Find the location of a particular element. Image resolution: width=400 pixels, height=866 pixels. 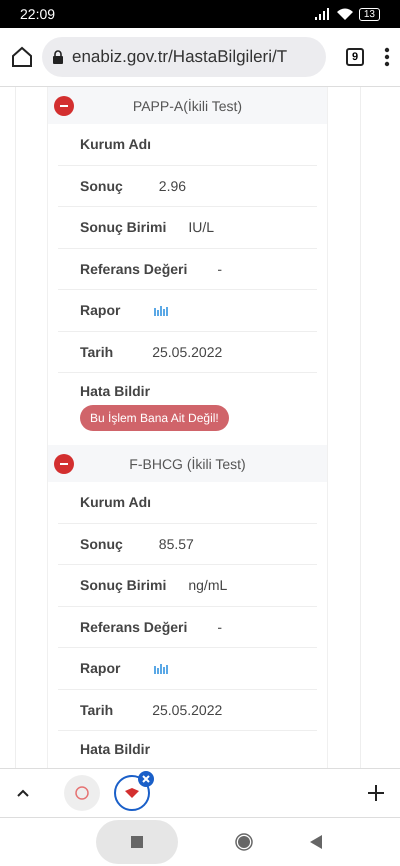

section-title: F-BHCG (İkili Test) is located at coordinates (187, 464).